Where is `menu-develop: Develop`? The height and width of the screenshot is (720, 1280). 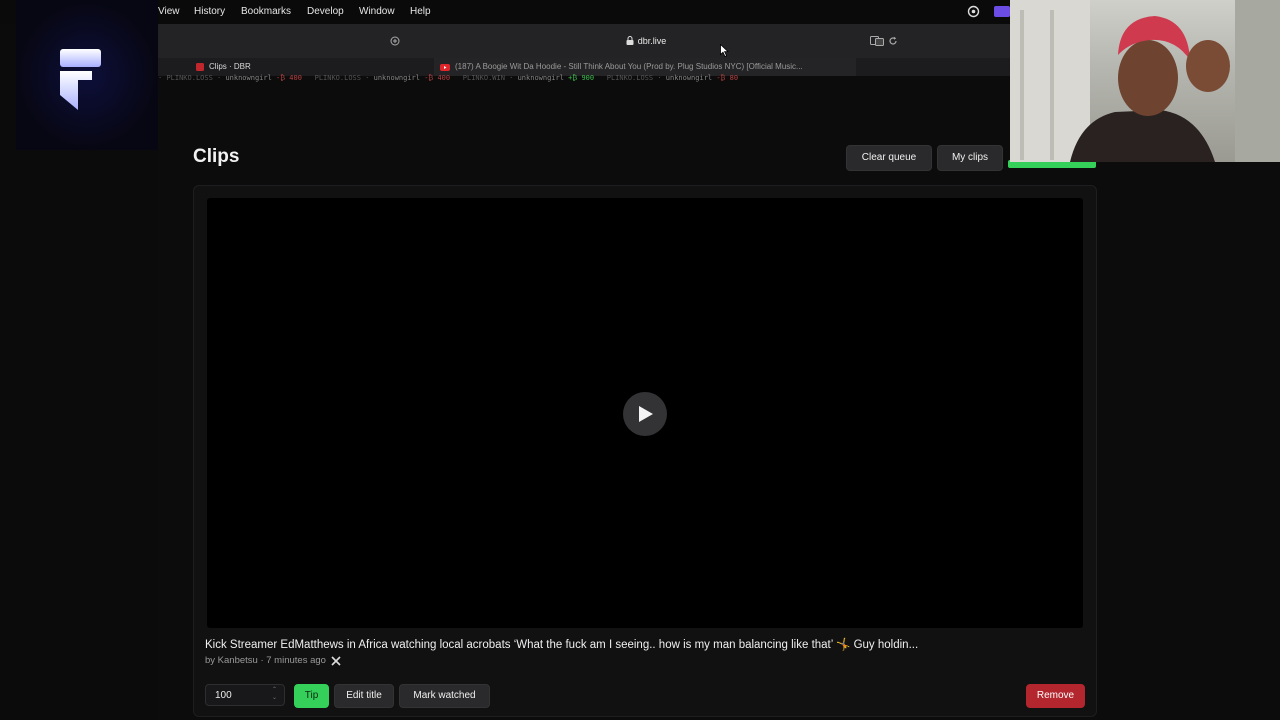 menu-develop: Develop is located at coordinates (325, 11).